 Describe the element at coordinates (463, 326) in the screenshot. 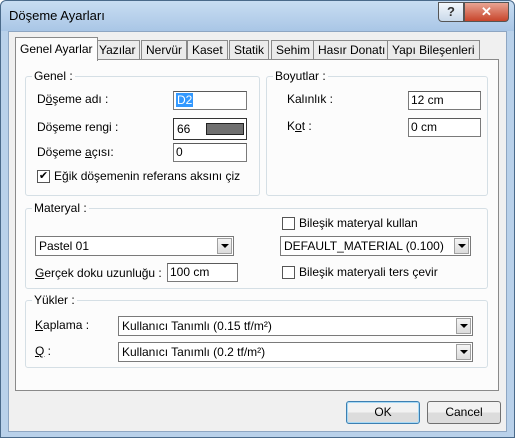

I see `kaplama-dropdown-arrow-icon` at that location.